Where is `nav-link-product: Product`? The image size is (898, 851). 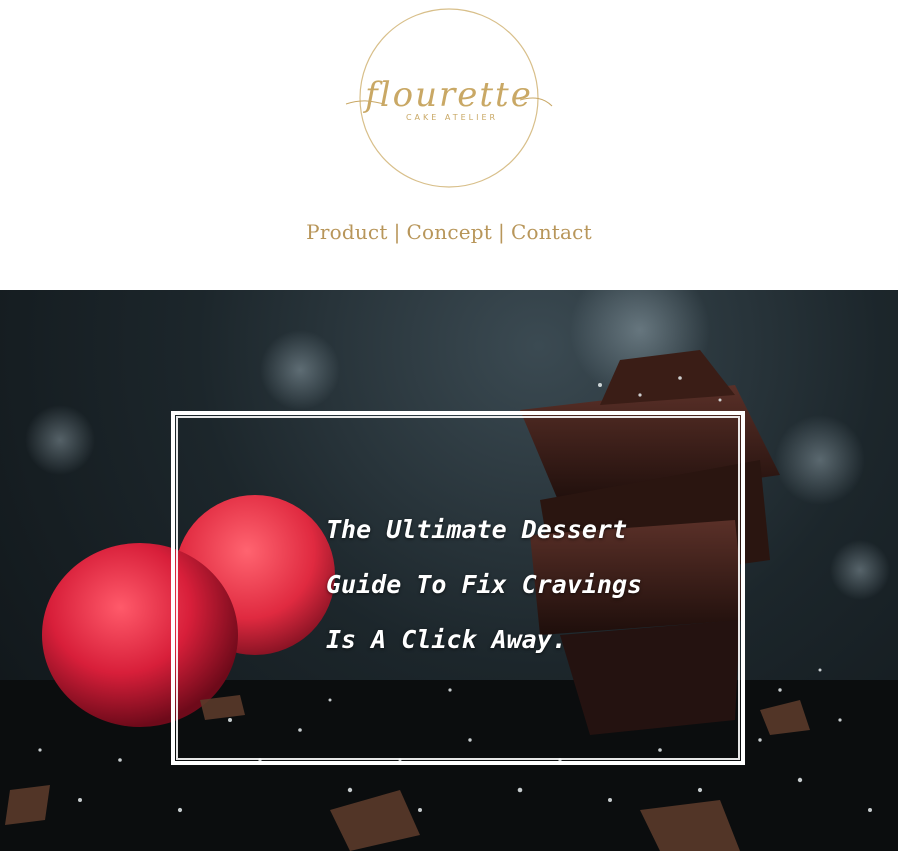 nav-link-product: Product is located at coordinates (346, 232).